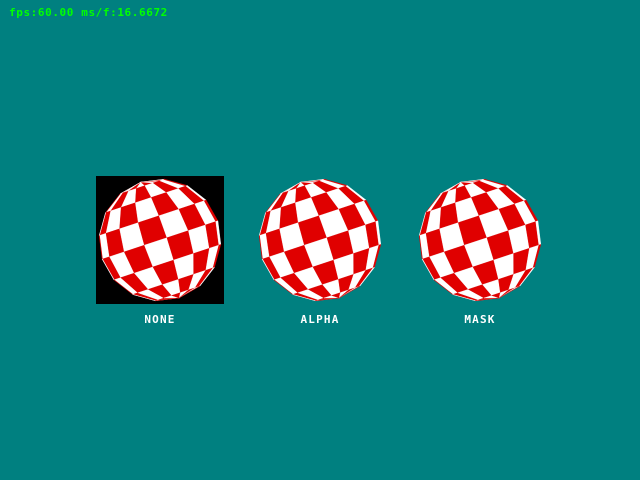 The image size is (640, 480). I want to click on sprite-alpha, so click(320, 240).